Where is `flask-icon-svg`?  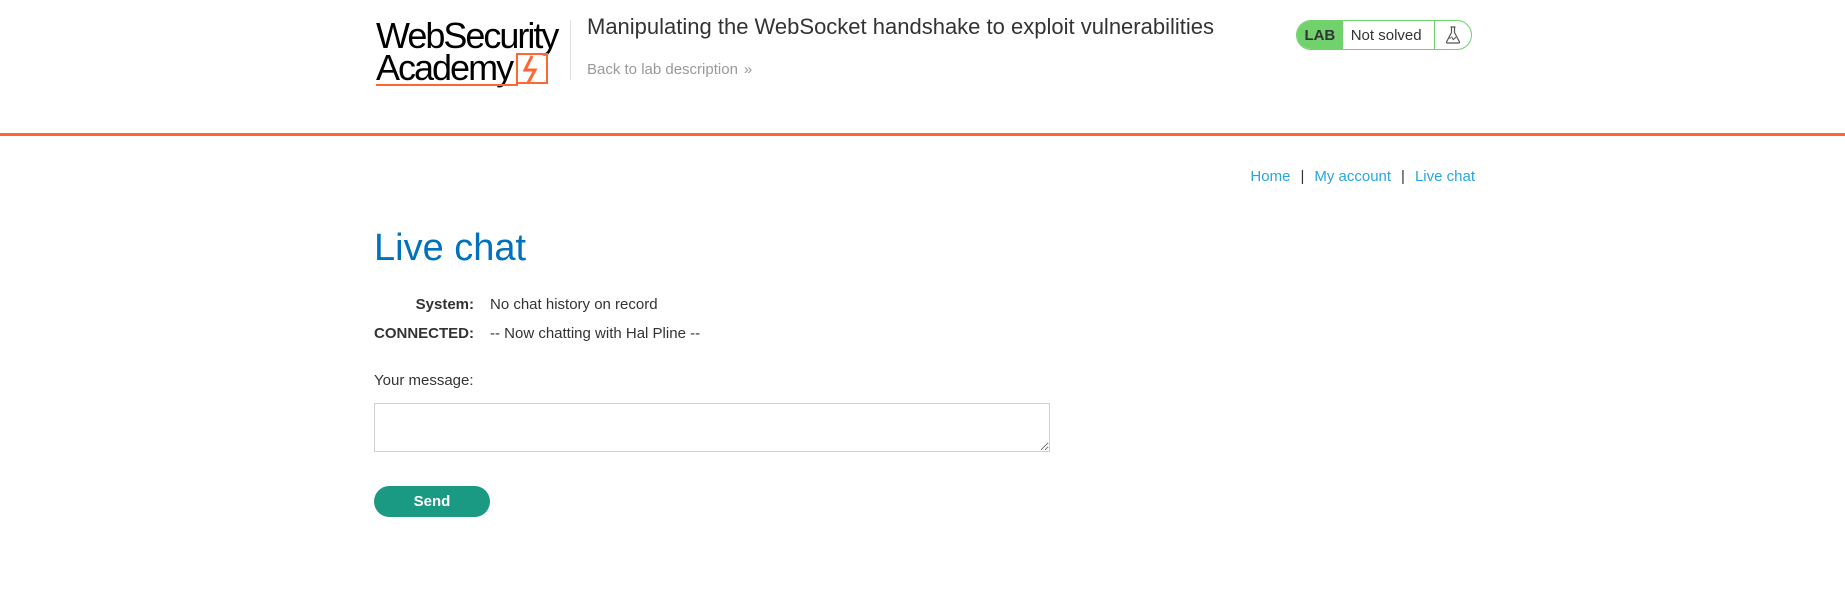
flask-icon-svg is located at coordinates (1453, 35).